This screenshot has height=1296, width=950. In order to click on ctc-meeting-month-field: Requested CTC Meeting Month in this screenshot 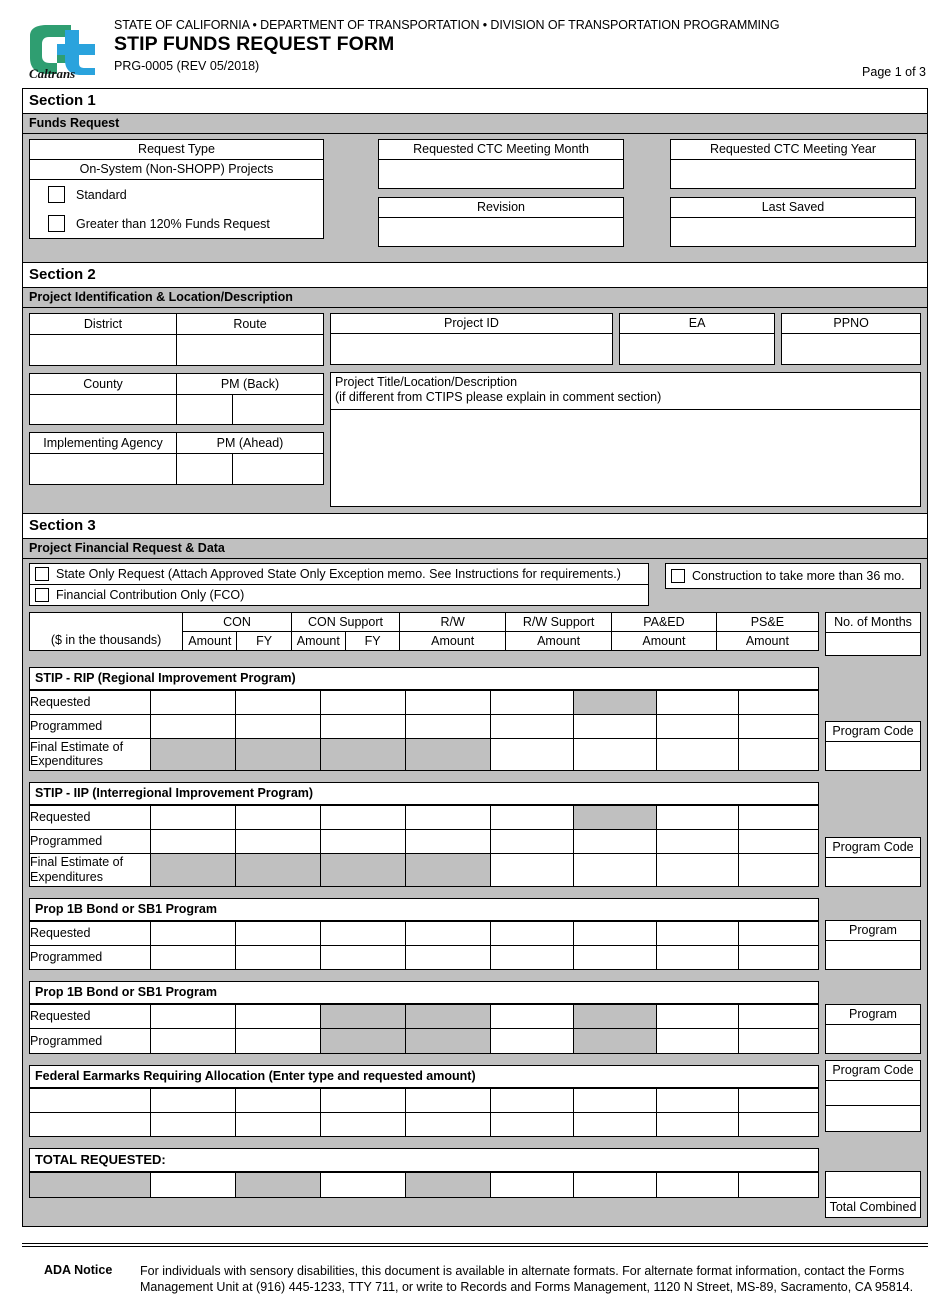, I will do `click(501, 164)`.